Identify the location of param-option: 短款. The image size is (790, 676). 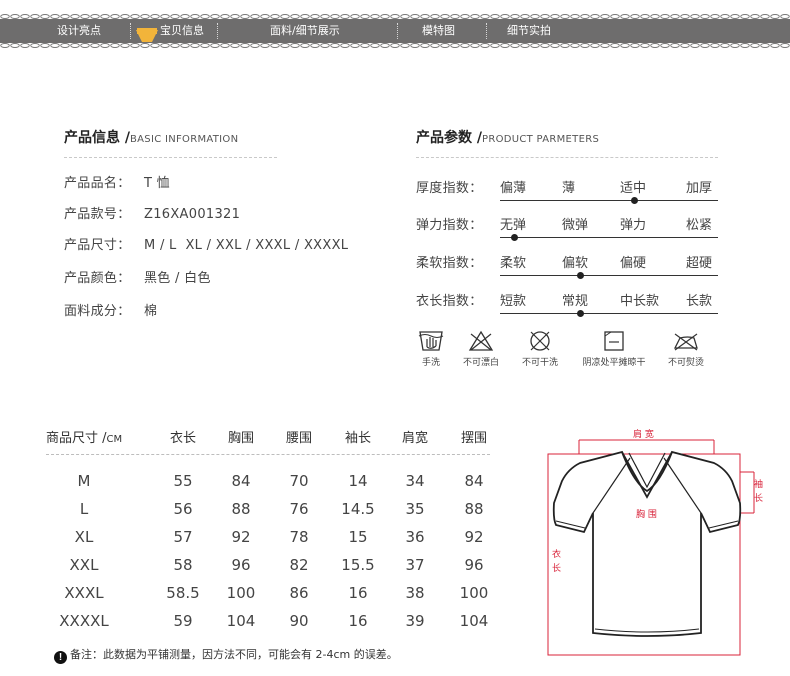
(513, 301).